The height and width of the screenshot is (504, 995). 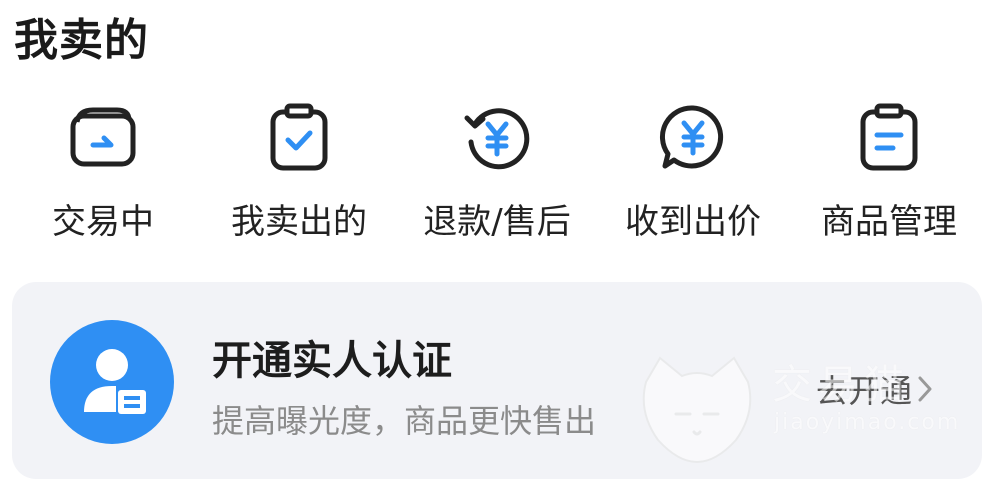 I want to click on watermark: 交易猫 jiaoyimao.com, so click(x=797, y=412).